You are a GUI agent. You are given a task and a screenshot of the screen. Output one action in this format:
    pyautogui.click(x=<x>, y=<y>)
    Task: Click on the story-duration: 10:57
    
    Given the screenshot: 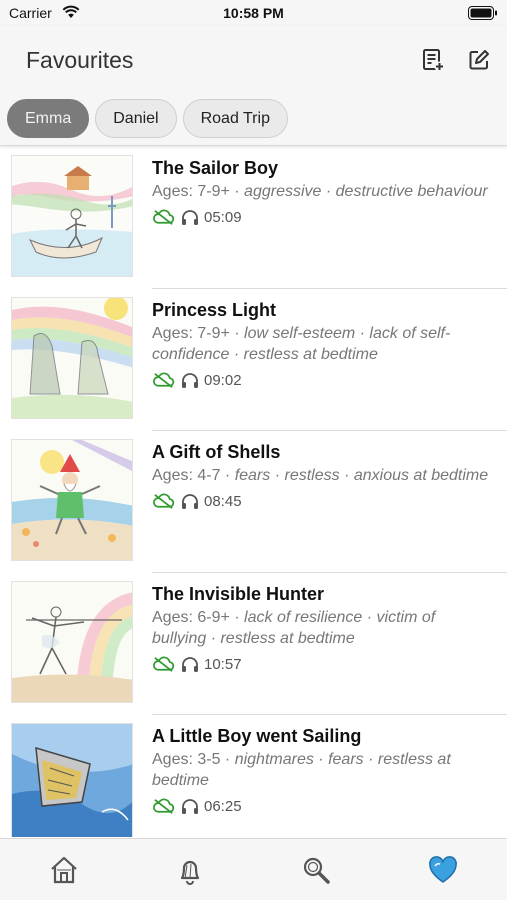 What is the action you would take?
    pyautogui.click(x=223, y=664)
    